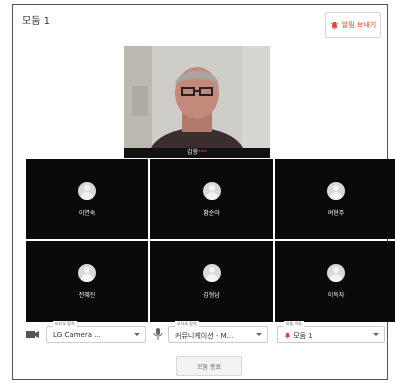 Image resolution: width=395 pixels, height=386 pixels. I want to click on participant-tile: 여현주, so click(335, 199).